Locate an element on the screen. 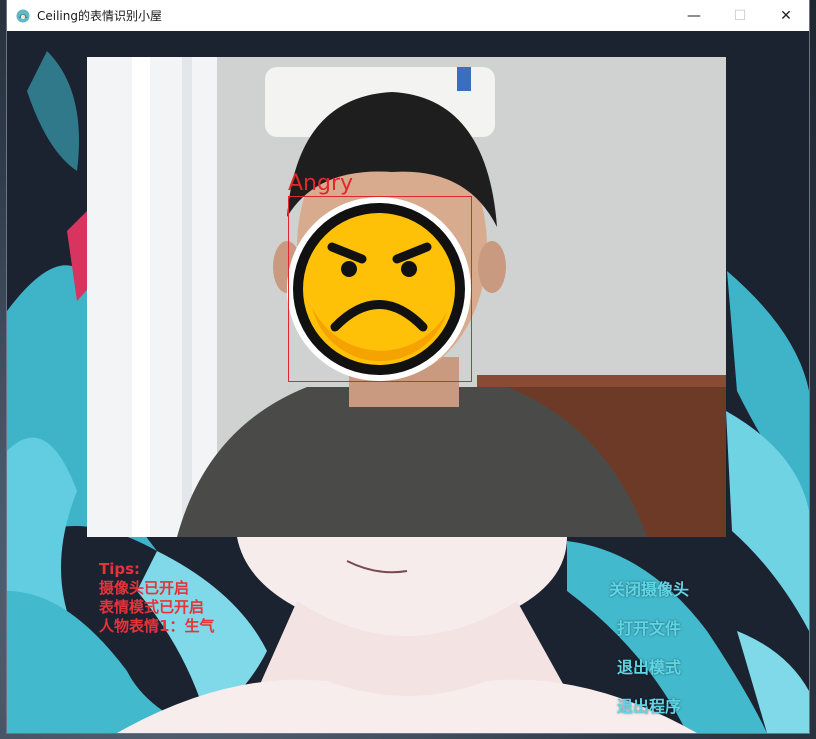 The width and height of the screenshot is (816, 739). exit-program-button: 退出程序 is located at coordinates (649, 704).